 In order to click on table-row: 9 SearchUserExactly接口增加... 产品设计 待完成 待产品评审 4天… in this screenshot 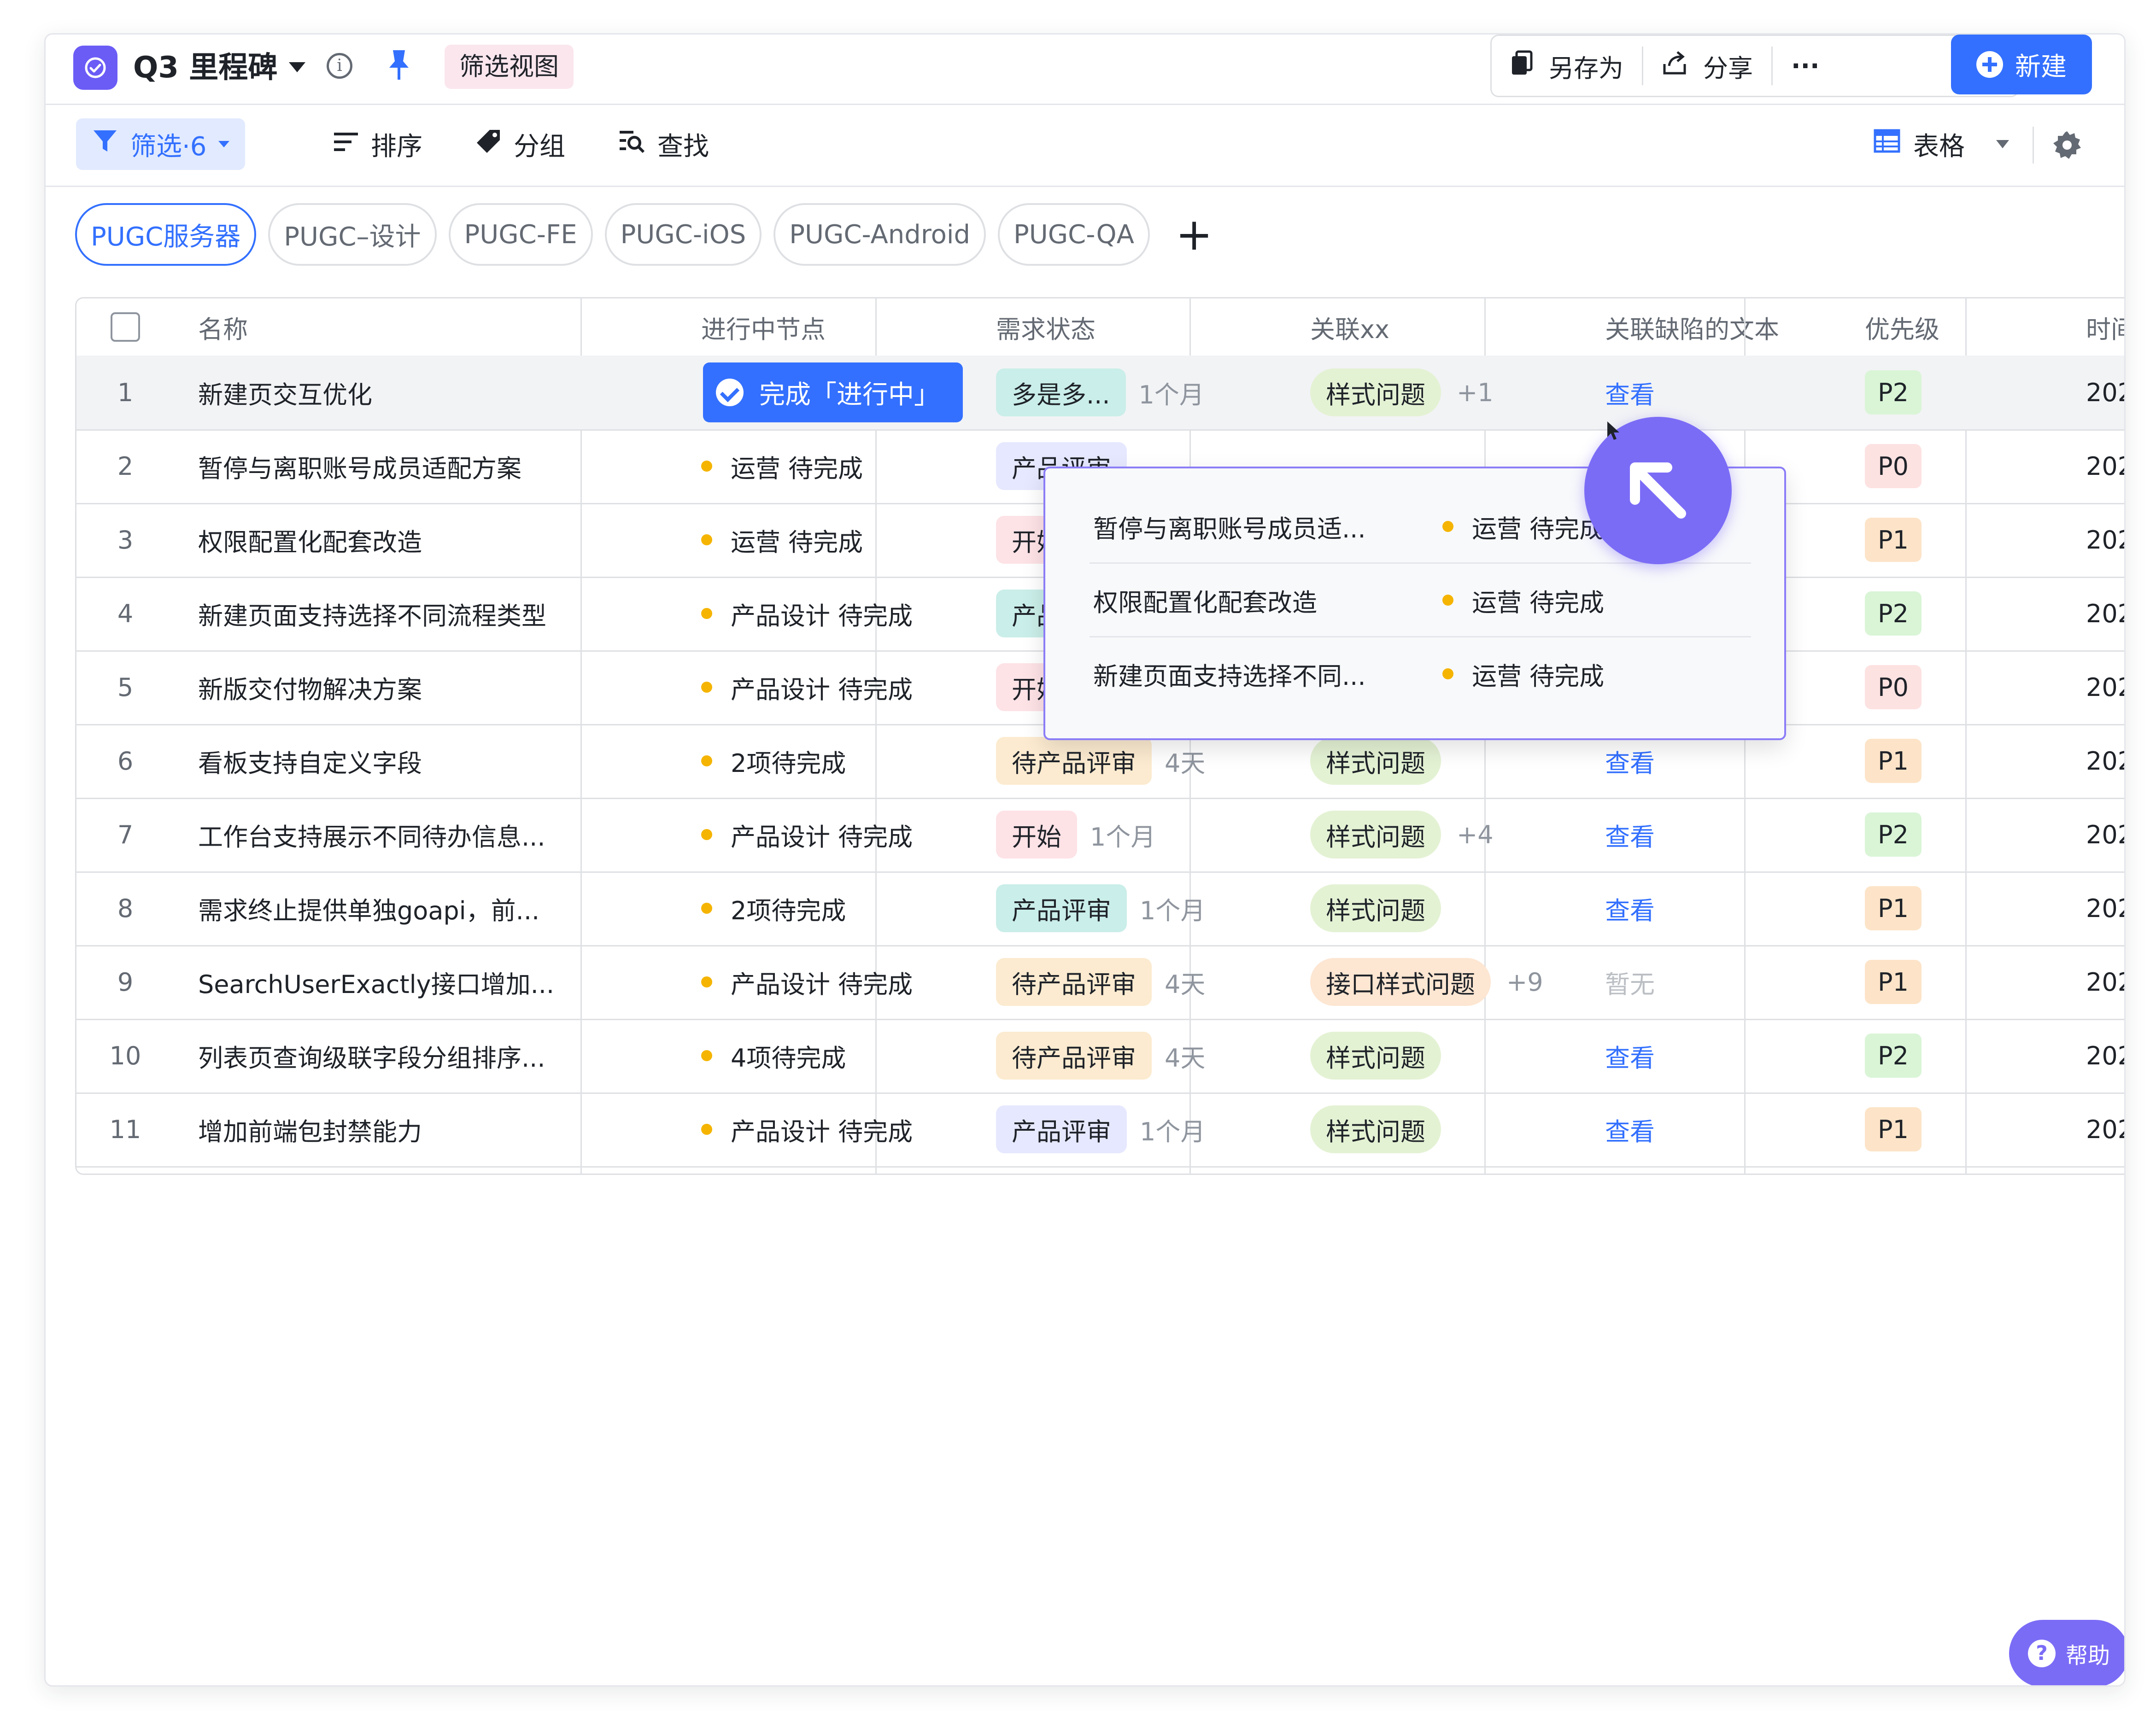, I will do `click(1100, 983)`.